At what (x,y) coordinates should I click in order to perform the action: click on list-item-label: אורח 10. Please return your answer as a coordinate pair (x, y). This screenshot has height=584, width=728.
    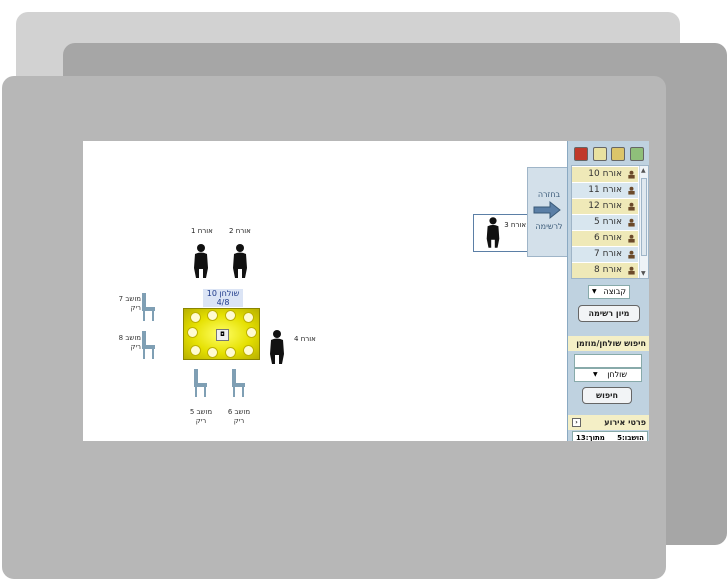
    Looking at the image, I should click on (605, 174).